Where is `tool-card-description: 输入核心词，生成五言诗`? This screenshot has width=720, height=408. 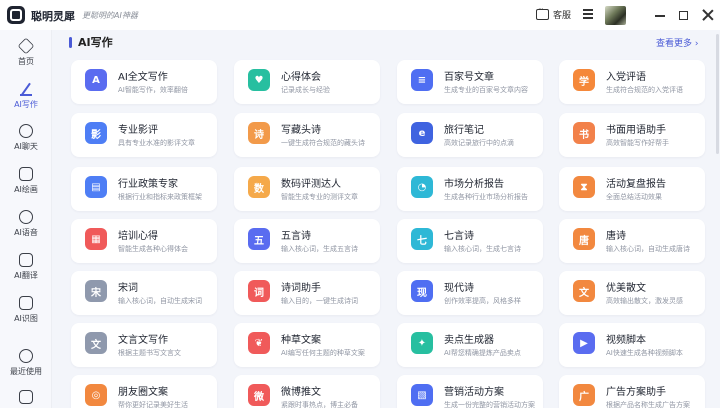
tool-card-description: 输入核心词，生成五言诗 is located at coordinates (319, 249).